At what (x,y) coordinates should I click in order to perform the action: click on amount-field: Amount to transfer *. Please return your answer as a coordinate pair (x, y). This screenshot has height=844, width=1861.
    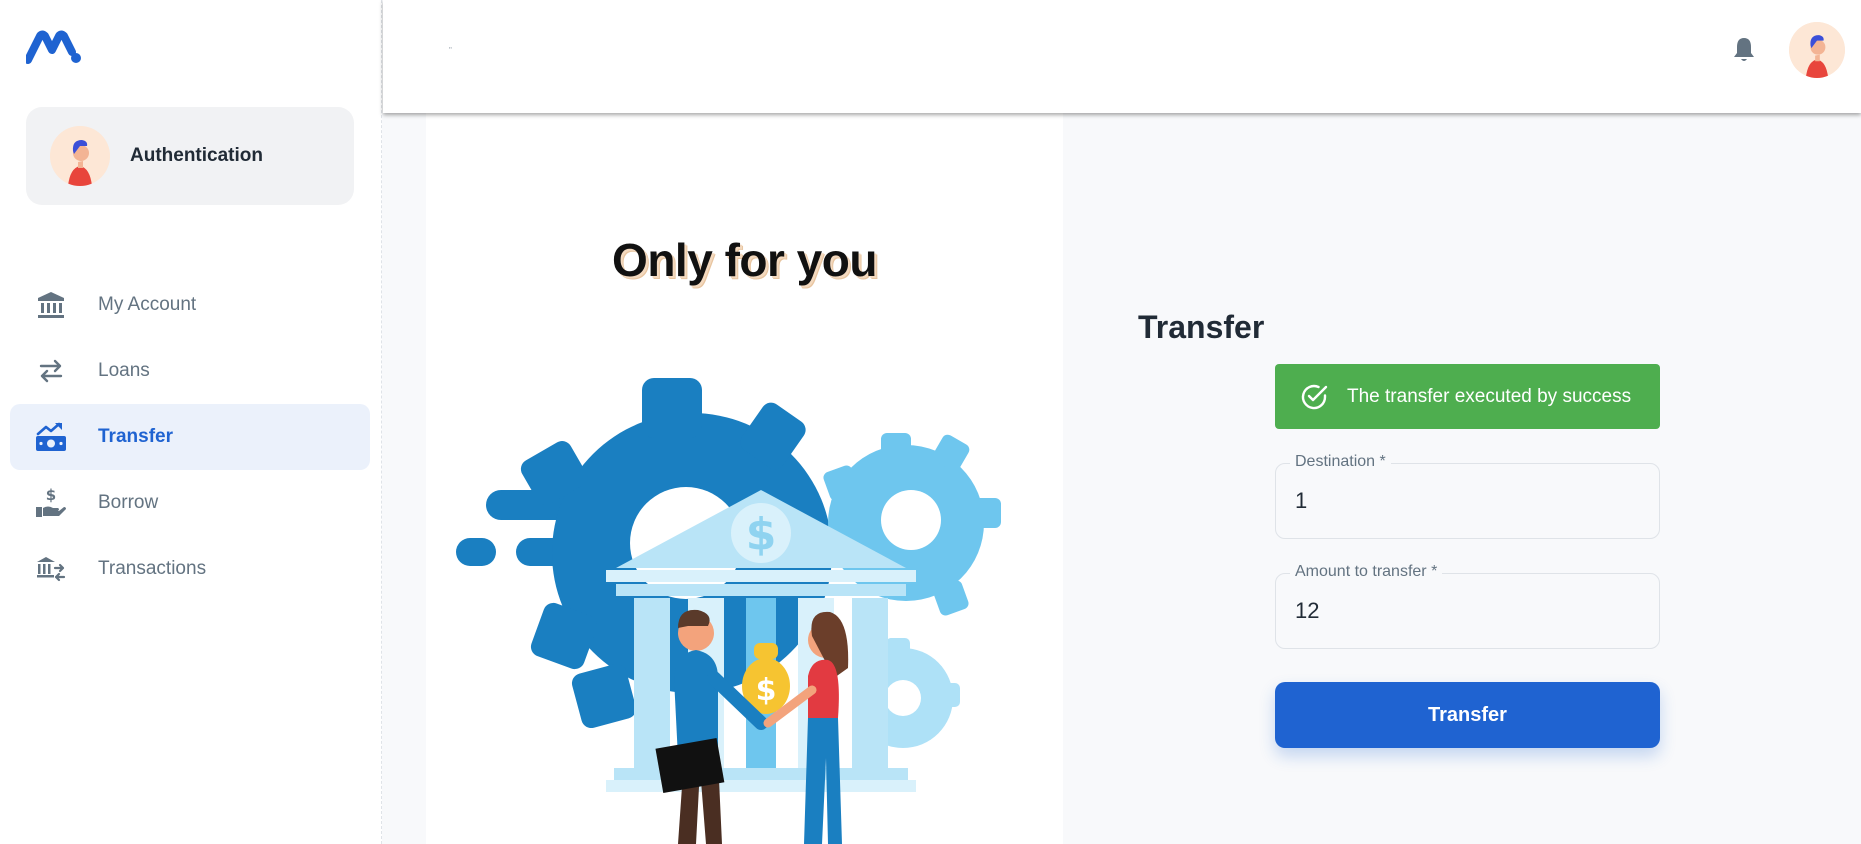
    Looking at the image, I should click on (1467, 606).